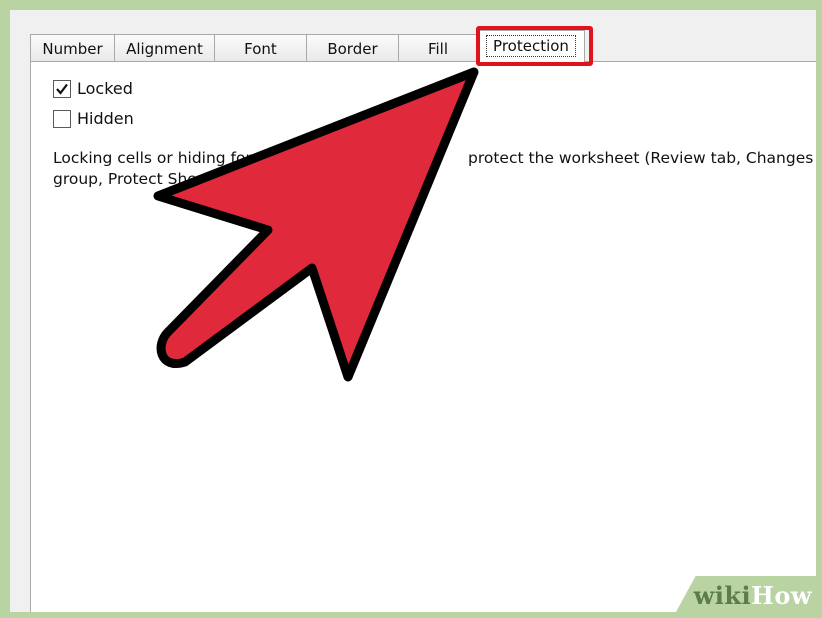 The height and width of the screenshot is (618, 822). What do you see at coordinates (105, 118) in the screenshot?
I see `hidden-label: Hidden` at bounding box center [105, 118].